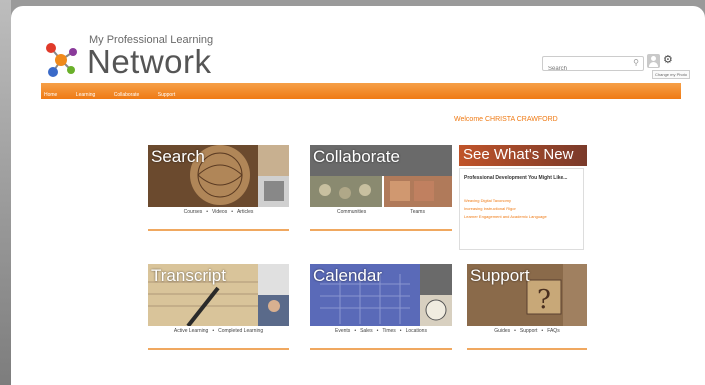 The width and height of the screenshot is (705, 385). Describe the element at coordinates (361, 91) in the screenshot. I see `main-nav: Home Learning Collaborate Support` at that location.